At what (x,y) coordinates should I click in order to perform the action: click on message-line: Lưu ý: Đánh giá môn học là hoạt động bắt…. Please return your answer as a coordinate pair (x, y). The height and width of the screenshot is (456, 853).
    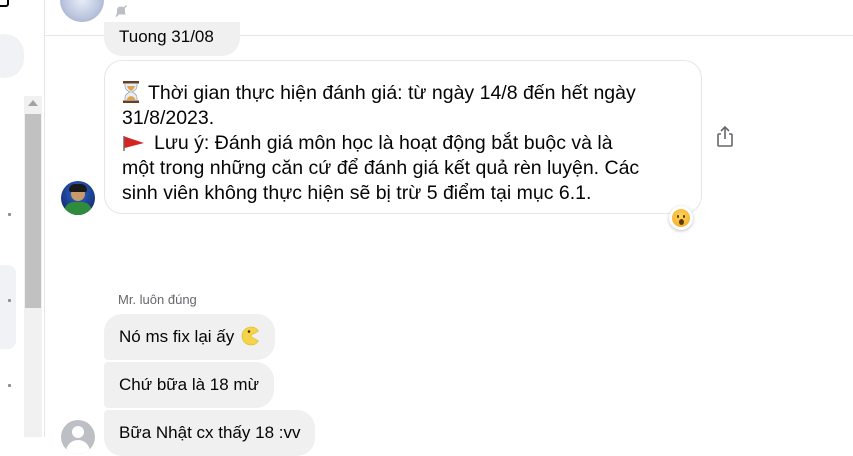
    Looking at the image, I should click on (367, 143).